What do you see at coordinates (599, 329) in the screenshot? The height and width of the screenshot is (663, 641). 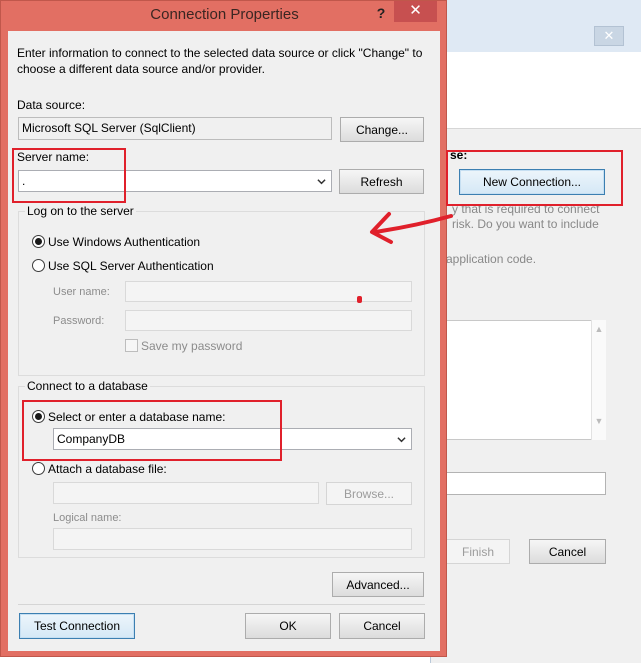 I see `scroll-up-icon: ▲` at bounding box center [599, 329].